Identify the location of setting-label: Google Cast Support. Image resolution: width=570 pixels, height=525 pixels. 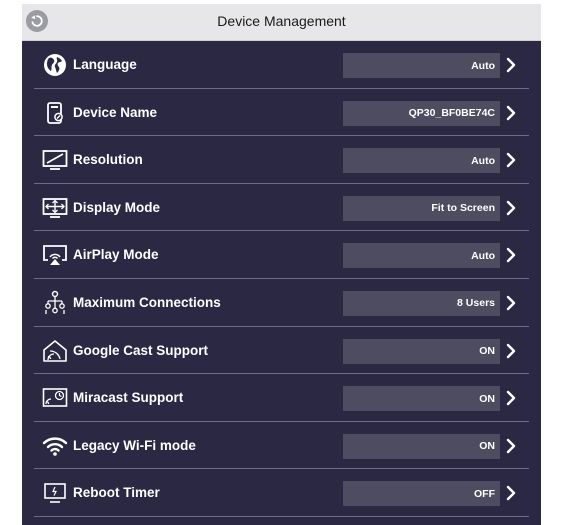
(140, 350).